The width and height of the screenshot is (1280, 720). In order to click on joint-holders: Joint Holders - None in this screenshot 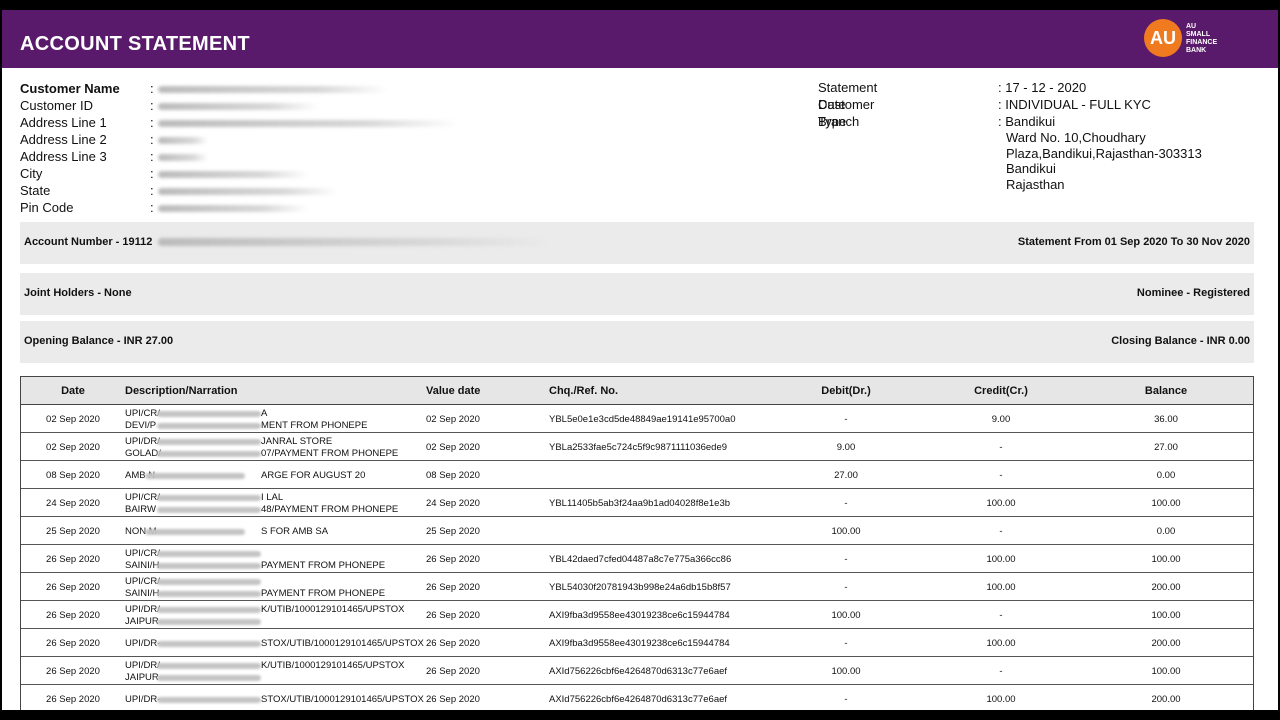, I will do `click(78, 293)`.